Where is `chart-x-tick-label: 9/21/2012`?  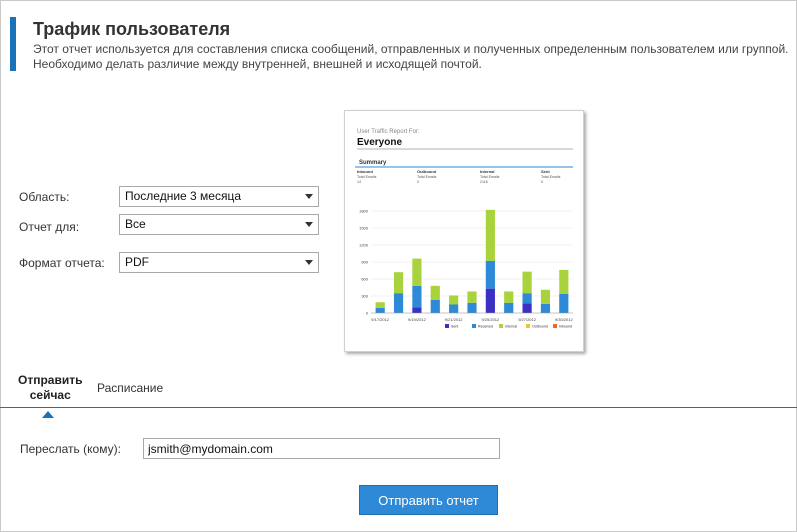
chart-x-tick-label: 9/21/2012 is located at coordinates (454, 319).